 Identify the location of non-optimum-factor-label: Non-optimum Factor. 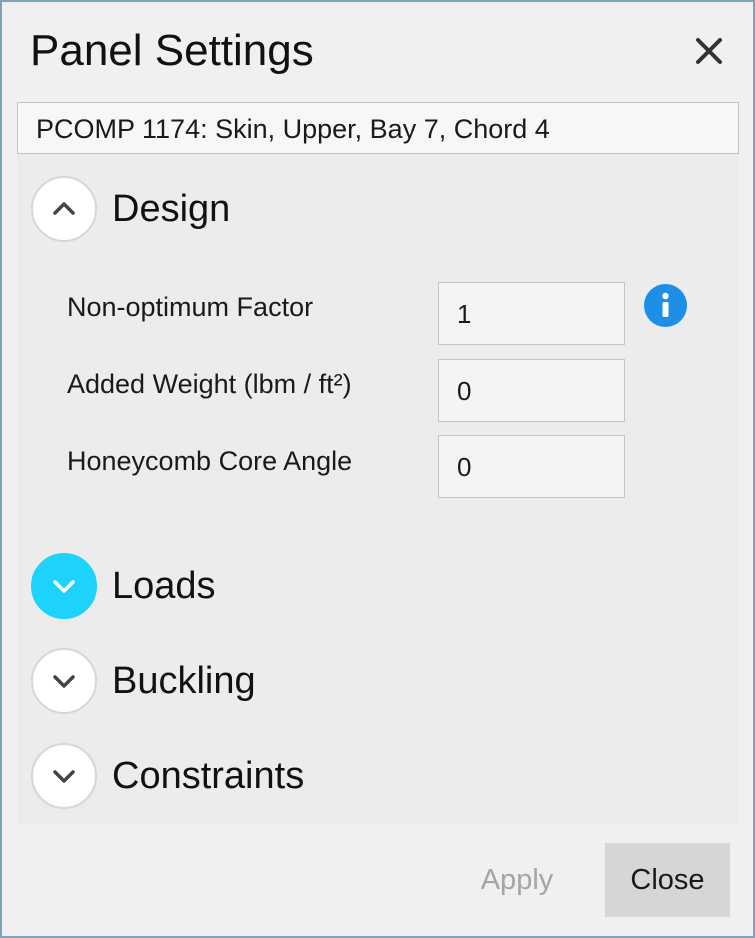
(190, 307).